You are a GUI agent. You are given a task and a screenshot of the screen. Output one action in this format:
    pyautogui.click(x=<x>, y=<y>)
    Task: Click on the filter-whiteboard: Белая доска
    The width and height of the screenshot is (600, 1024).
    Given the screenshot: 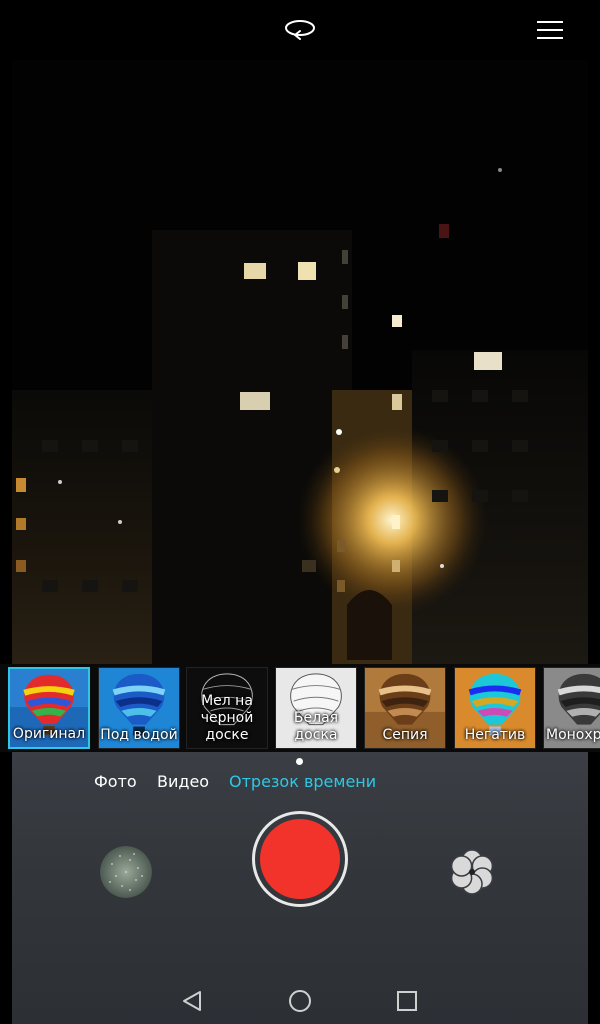 What is the action you would take?
    pyautogui.click(x=316, y=708)
    